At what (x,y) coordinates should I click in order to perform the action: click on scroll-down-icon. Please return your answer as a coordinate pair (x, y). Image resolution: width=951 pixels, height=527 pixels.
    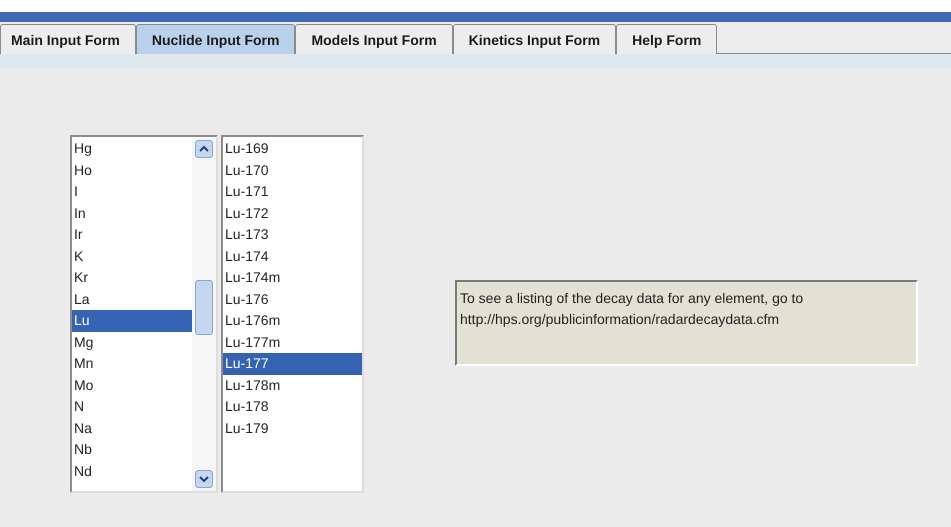
    Looking at the image, I should click on (204, 479).